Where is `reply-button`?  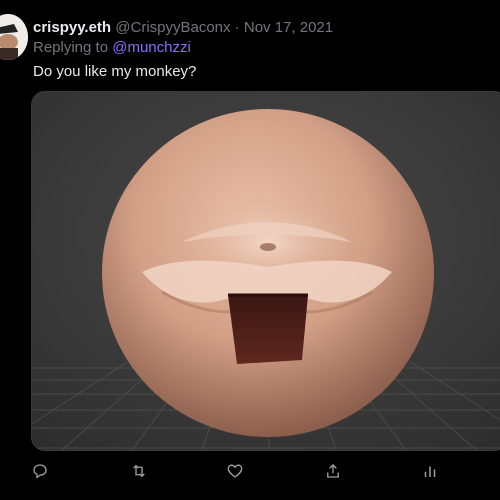
reply-button is located at coordinates (40, 471).